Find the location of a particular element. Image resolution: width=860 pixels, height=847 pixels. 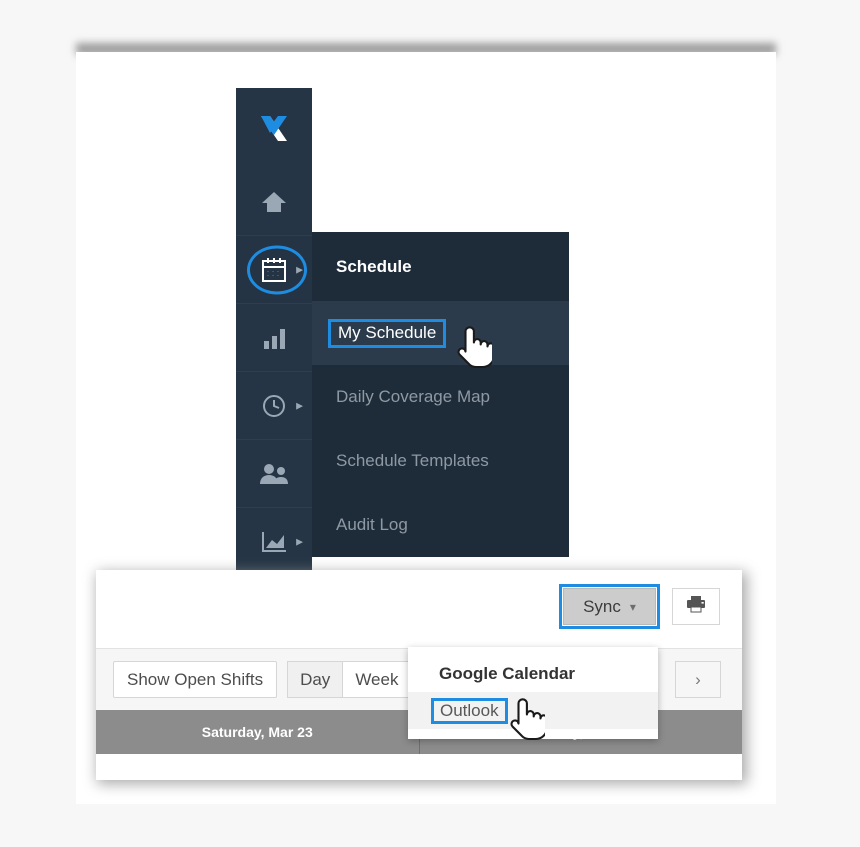

sidebar-item-analytics: ▶ is located at coordinates (274, 541).